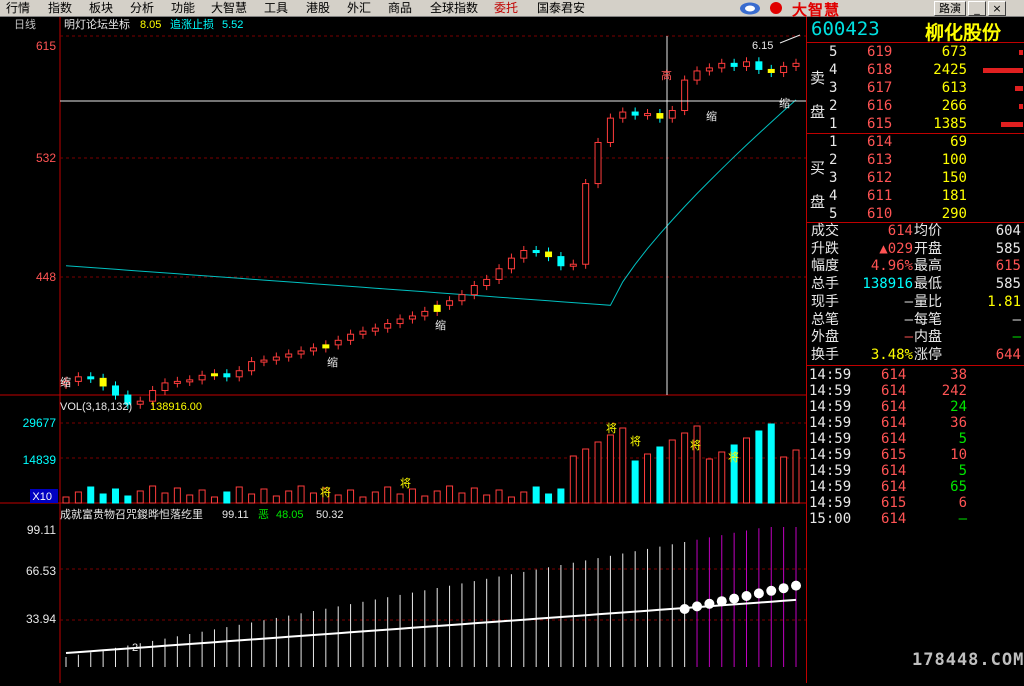 The image size is (1024, 686). I want to click on menu-item-11: 委托, so click(506, 8).